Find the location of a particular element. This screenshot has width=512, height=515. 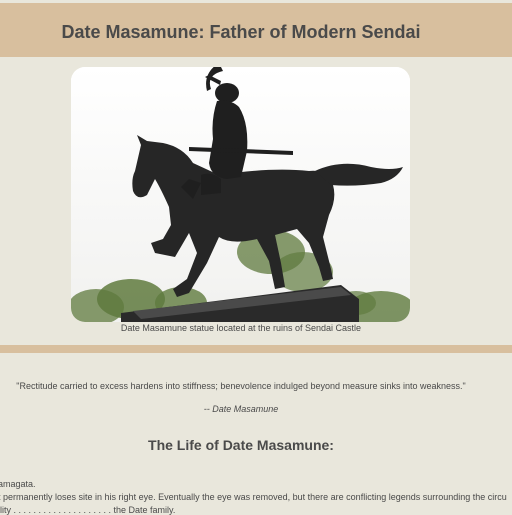

page-header: Date Masamune: Father of Modern Sendai is located at coordinates (256, 30).